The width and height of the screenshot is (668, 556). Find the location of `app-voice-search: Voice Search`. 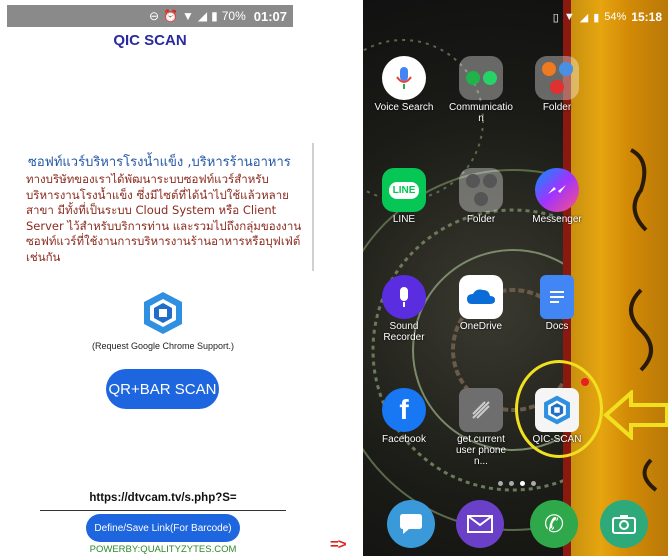

app-voice-search: Voice Search is located at coordinates (404, 84).